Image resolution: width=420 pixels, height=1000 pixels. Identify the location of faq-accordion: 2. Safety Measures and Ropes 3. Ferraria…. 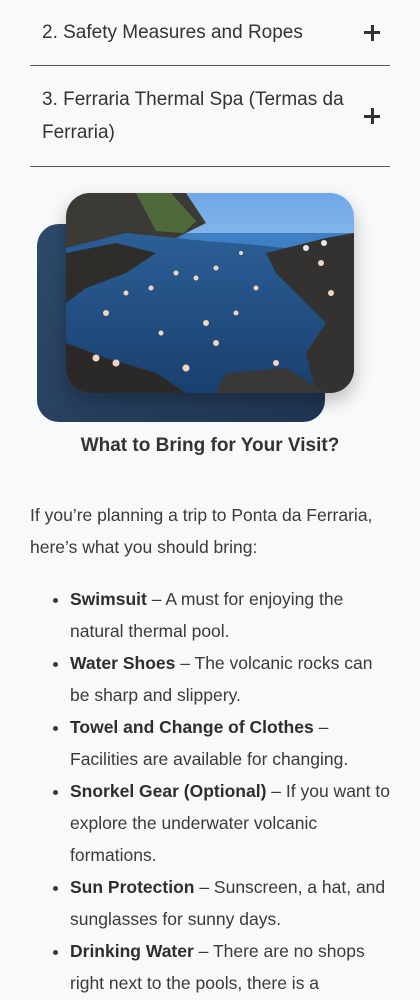
(210, 83).